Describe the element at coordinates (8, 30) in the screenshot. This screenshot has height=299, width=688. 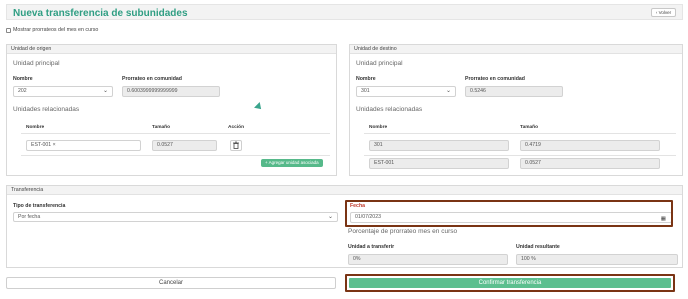
I see `show-prorrateos-checkbox` at that location.